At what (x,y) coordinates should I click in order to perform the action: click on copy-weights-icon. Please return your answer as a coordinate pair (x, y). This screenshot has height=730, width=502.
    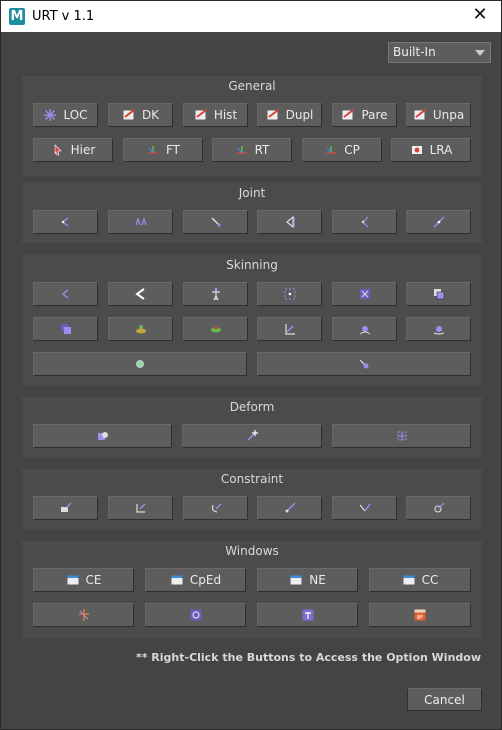
    Looking at the image, I should click on (439, 294).